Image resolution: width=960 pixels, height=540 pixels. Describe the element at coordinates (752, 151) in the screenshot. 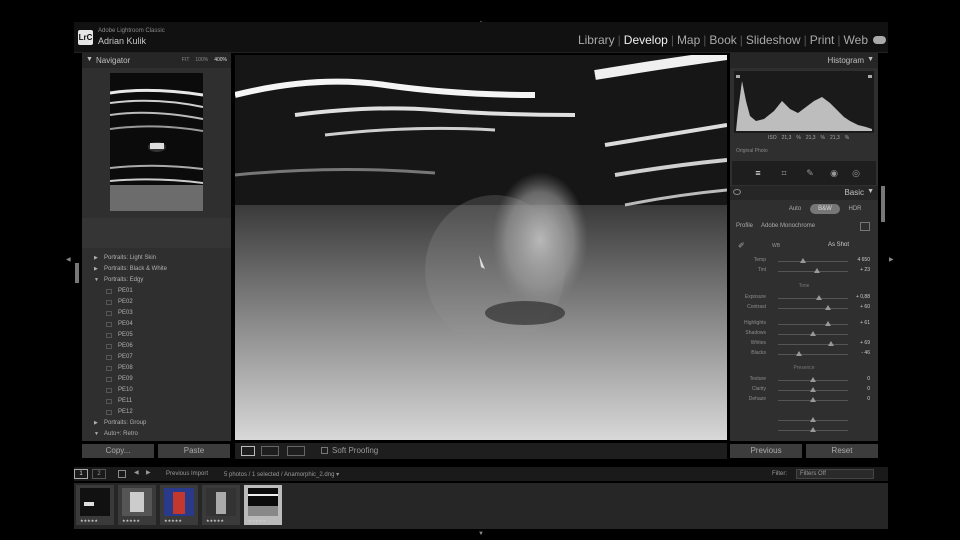

I see `original-photo-checkbox: Original Photo` at that location.